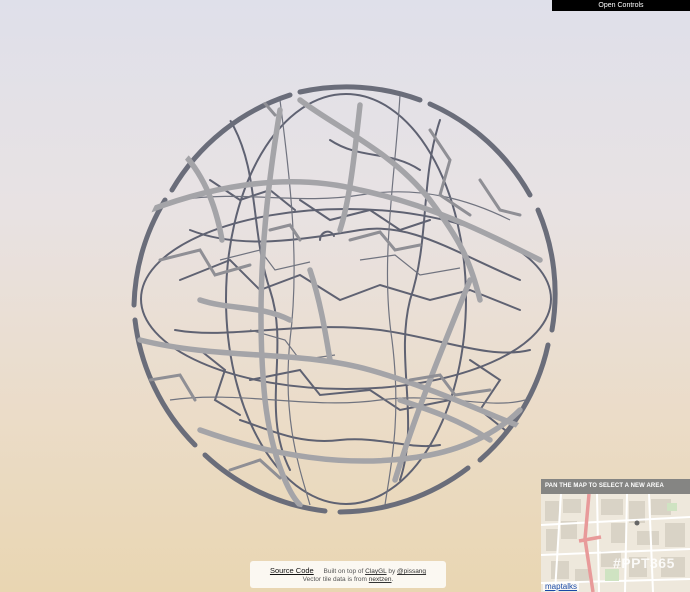 The height and width of the screenshot is (592, 690). I want to click on minimap-poi-icon, so click(637, 523).